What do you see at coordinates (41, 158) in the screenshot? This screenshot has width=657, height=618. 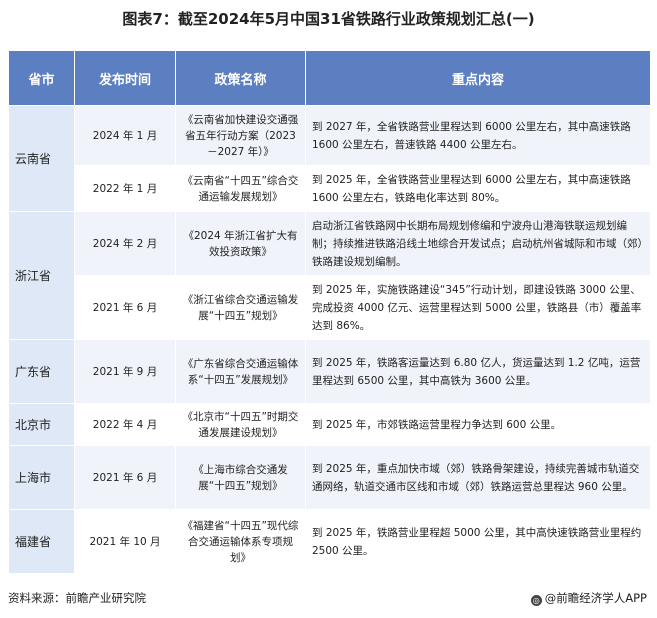 I see `province-cell: 云南省` at bounding box center [41, 158].